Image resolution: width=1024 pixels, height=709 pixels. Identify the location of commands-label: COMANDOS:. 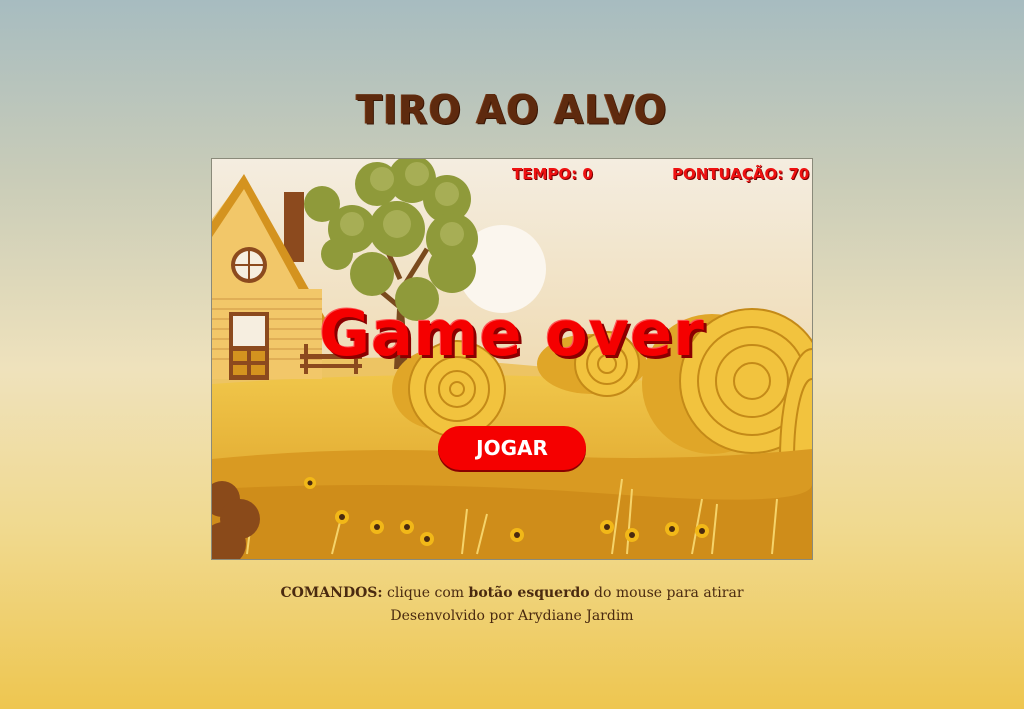
(331, 593).